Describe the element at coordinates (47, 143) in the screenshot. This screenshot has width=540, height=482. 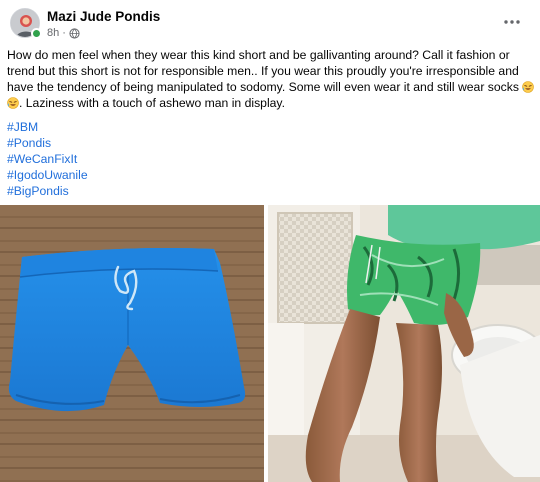
I see `hashtag-link: #Pondis` at that location.